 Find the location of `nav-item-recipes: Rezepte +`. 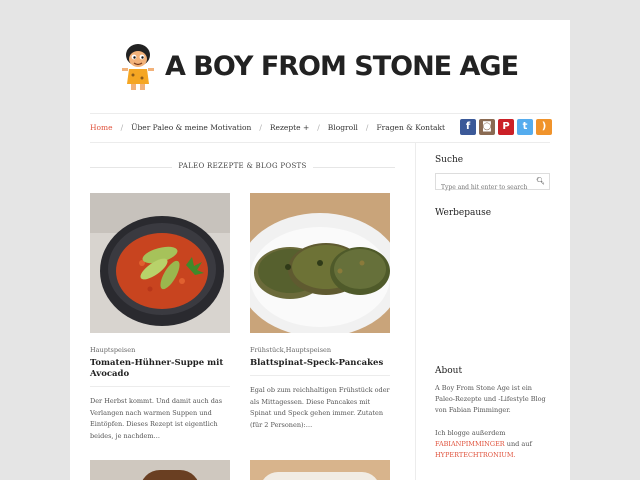

nav-item-recipes: Rezepte + is located at coordinates (289, 127).